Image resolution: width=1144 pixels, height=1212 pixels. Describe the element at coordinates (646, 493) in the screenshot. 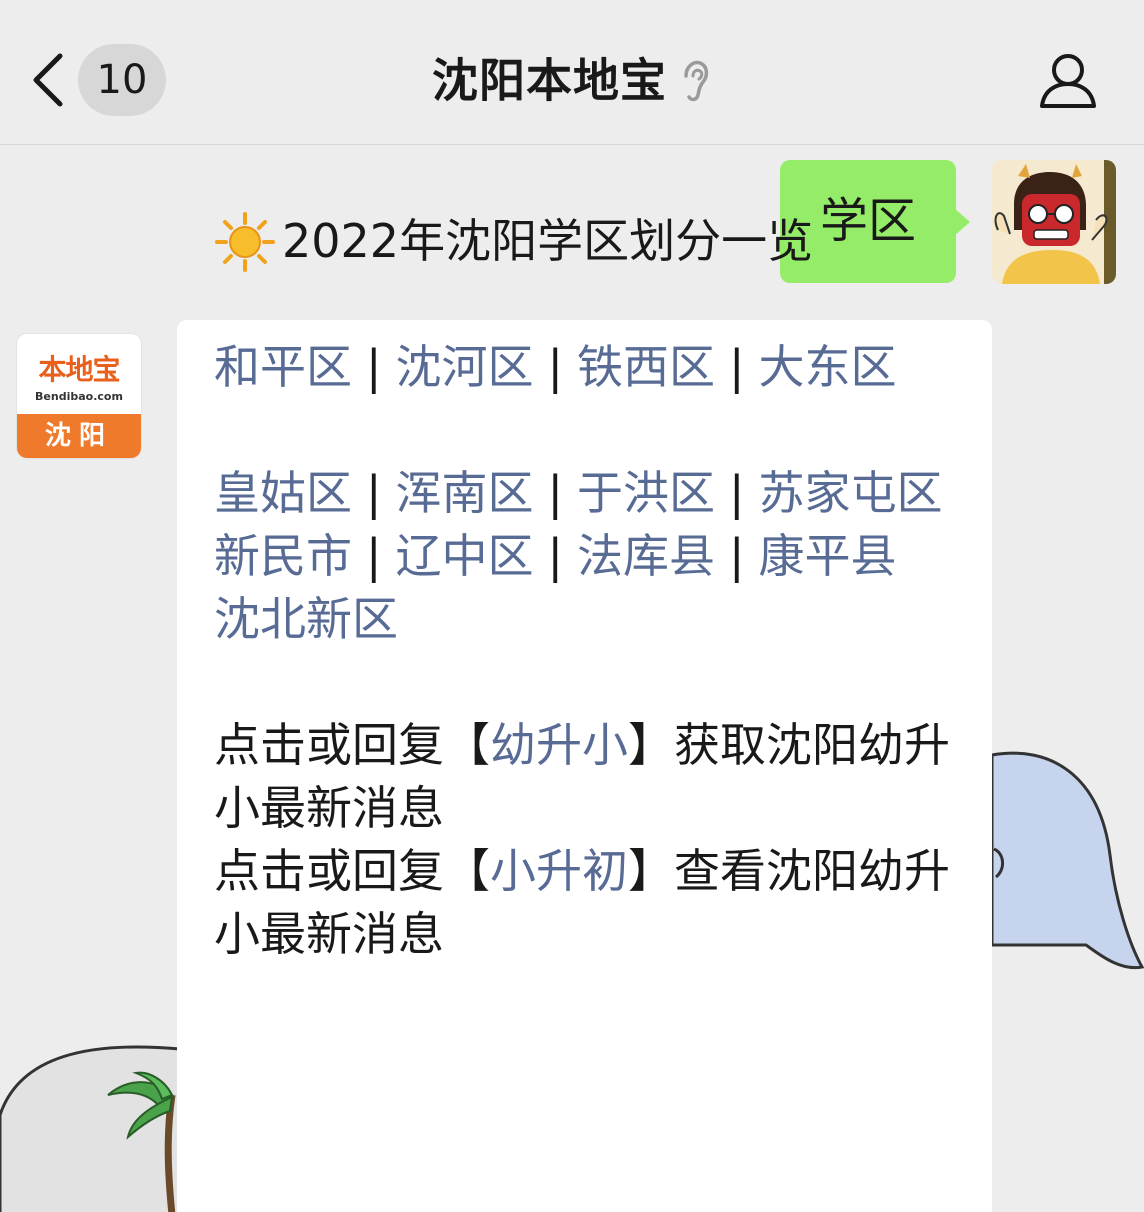

I see `link-yuhong: 于洪区` at that location.